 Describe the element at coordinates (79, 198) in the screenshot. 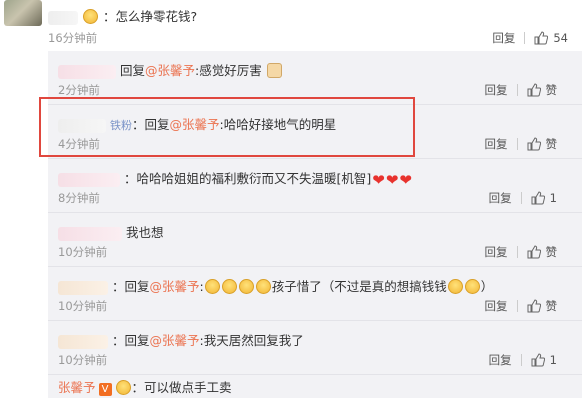

I see `timestamp: 8分钟前` at that location.